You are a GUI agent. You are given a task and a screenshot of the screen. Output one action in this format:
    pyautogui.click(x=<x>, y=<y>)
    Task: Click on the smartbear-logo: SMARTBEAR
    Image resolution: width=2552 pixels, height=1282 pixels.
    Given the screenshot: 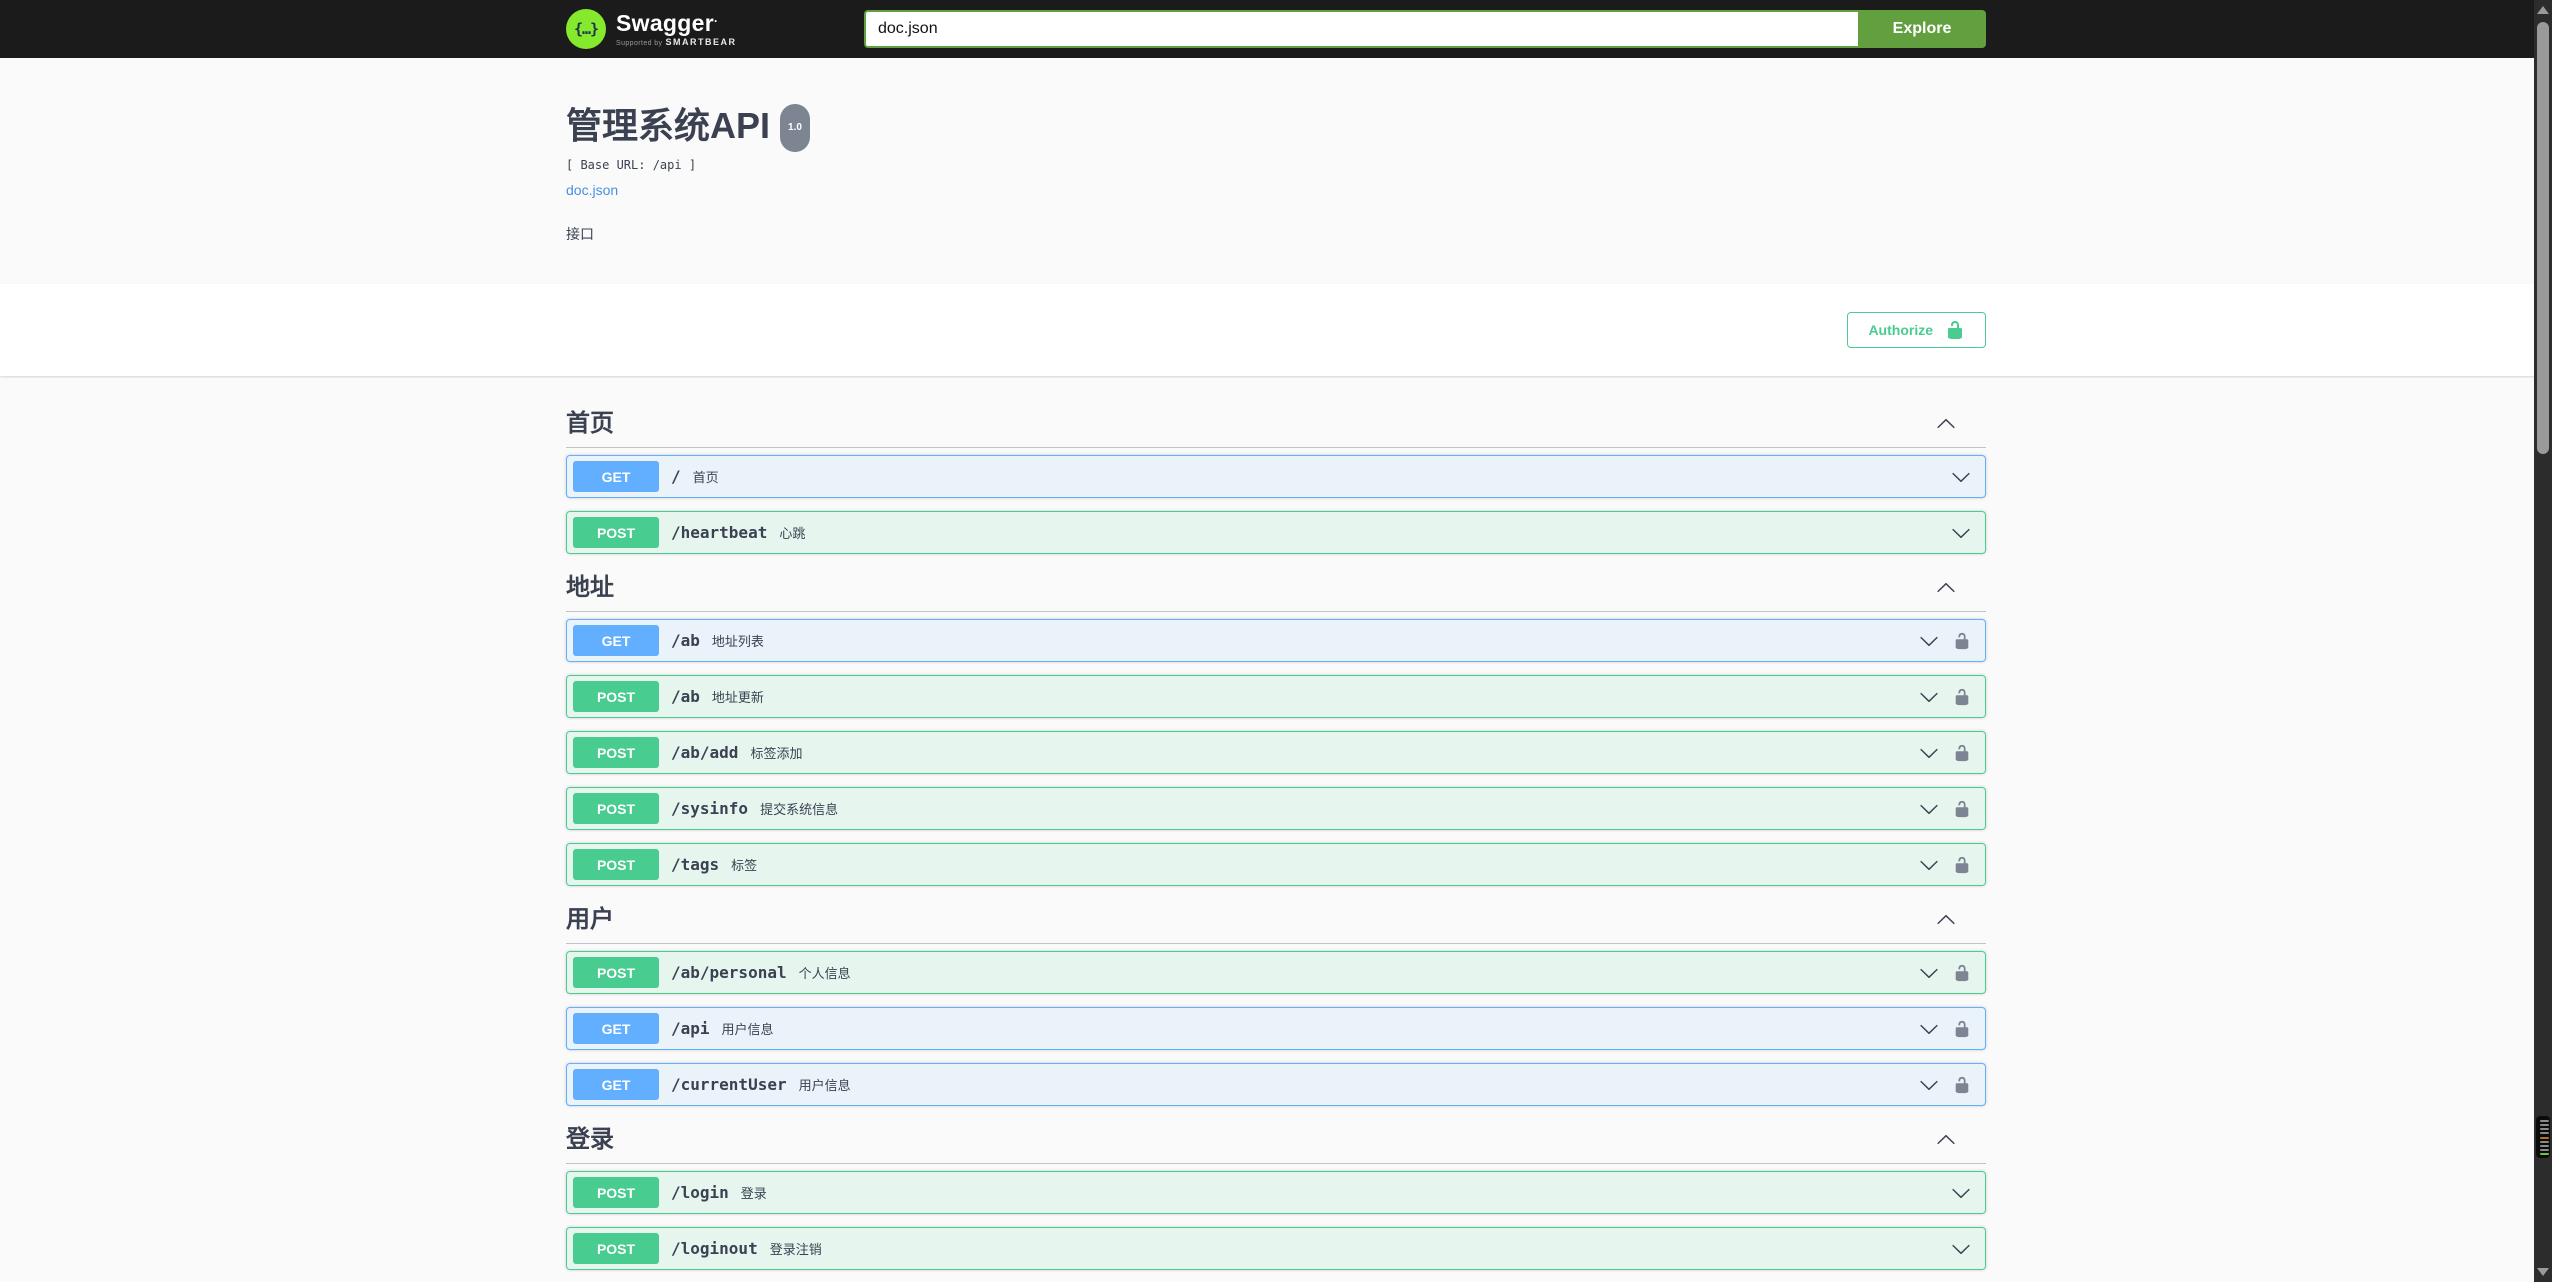 What is the action you would take?
    pyautogui.click(x=701, y=41)
    